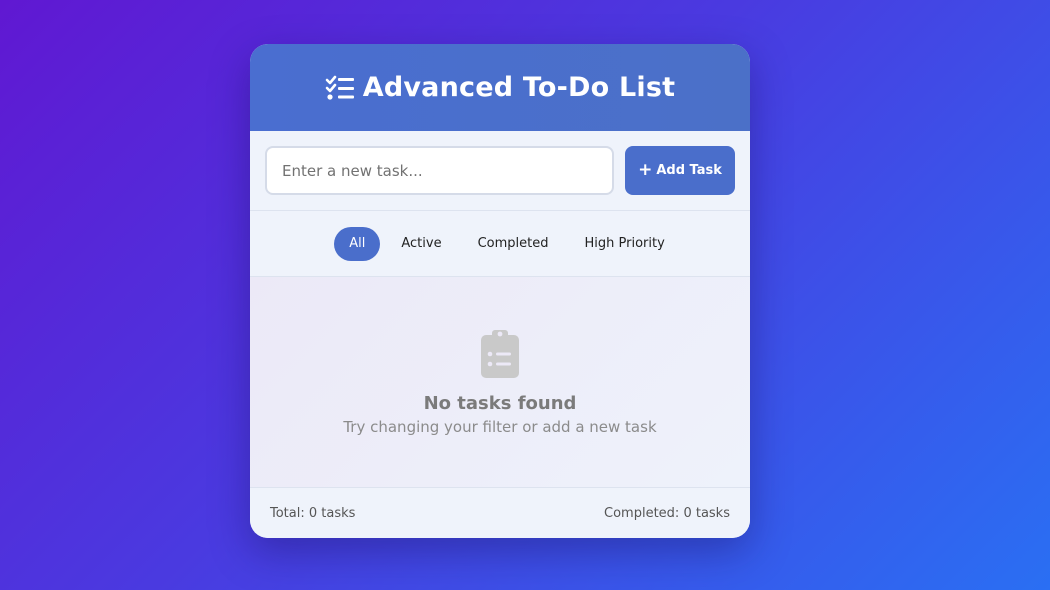 This screenshot has height=590, width=1050. I want to click on filter-bar: All Active Completed High Priority, so click(500, 244).